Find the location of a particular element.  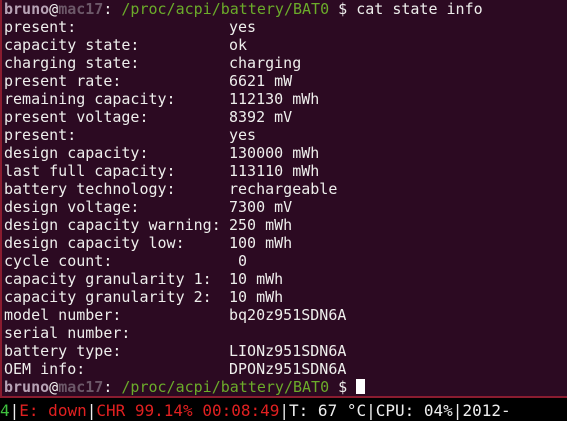

field-value: charging is located at coordinates (265, 63).